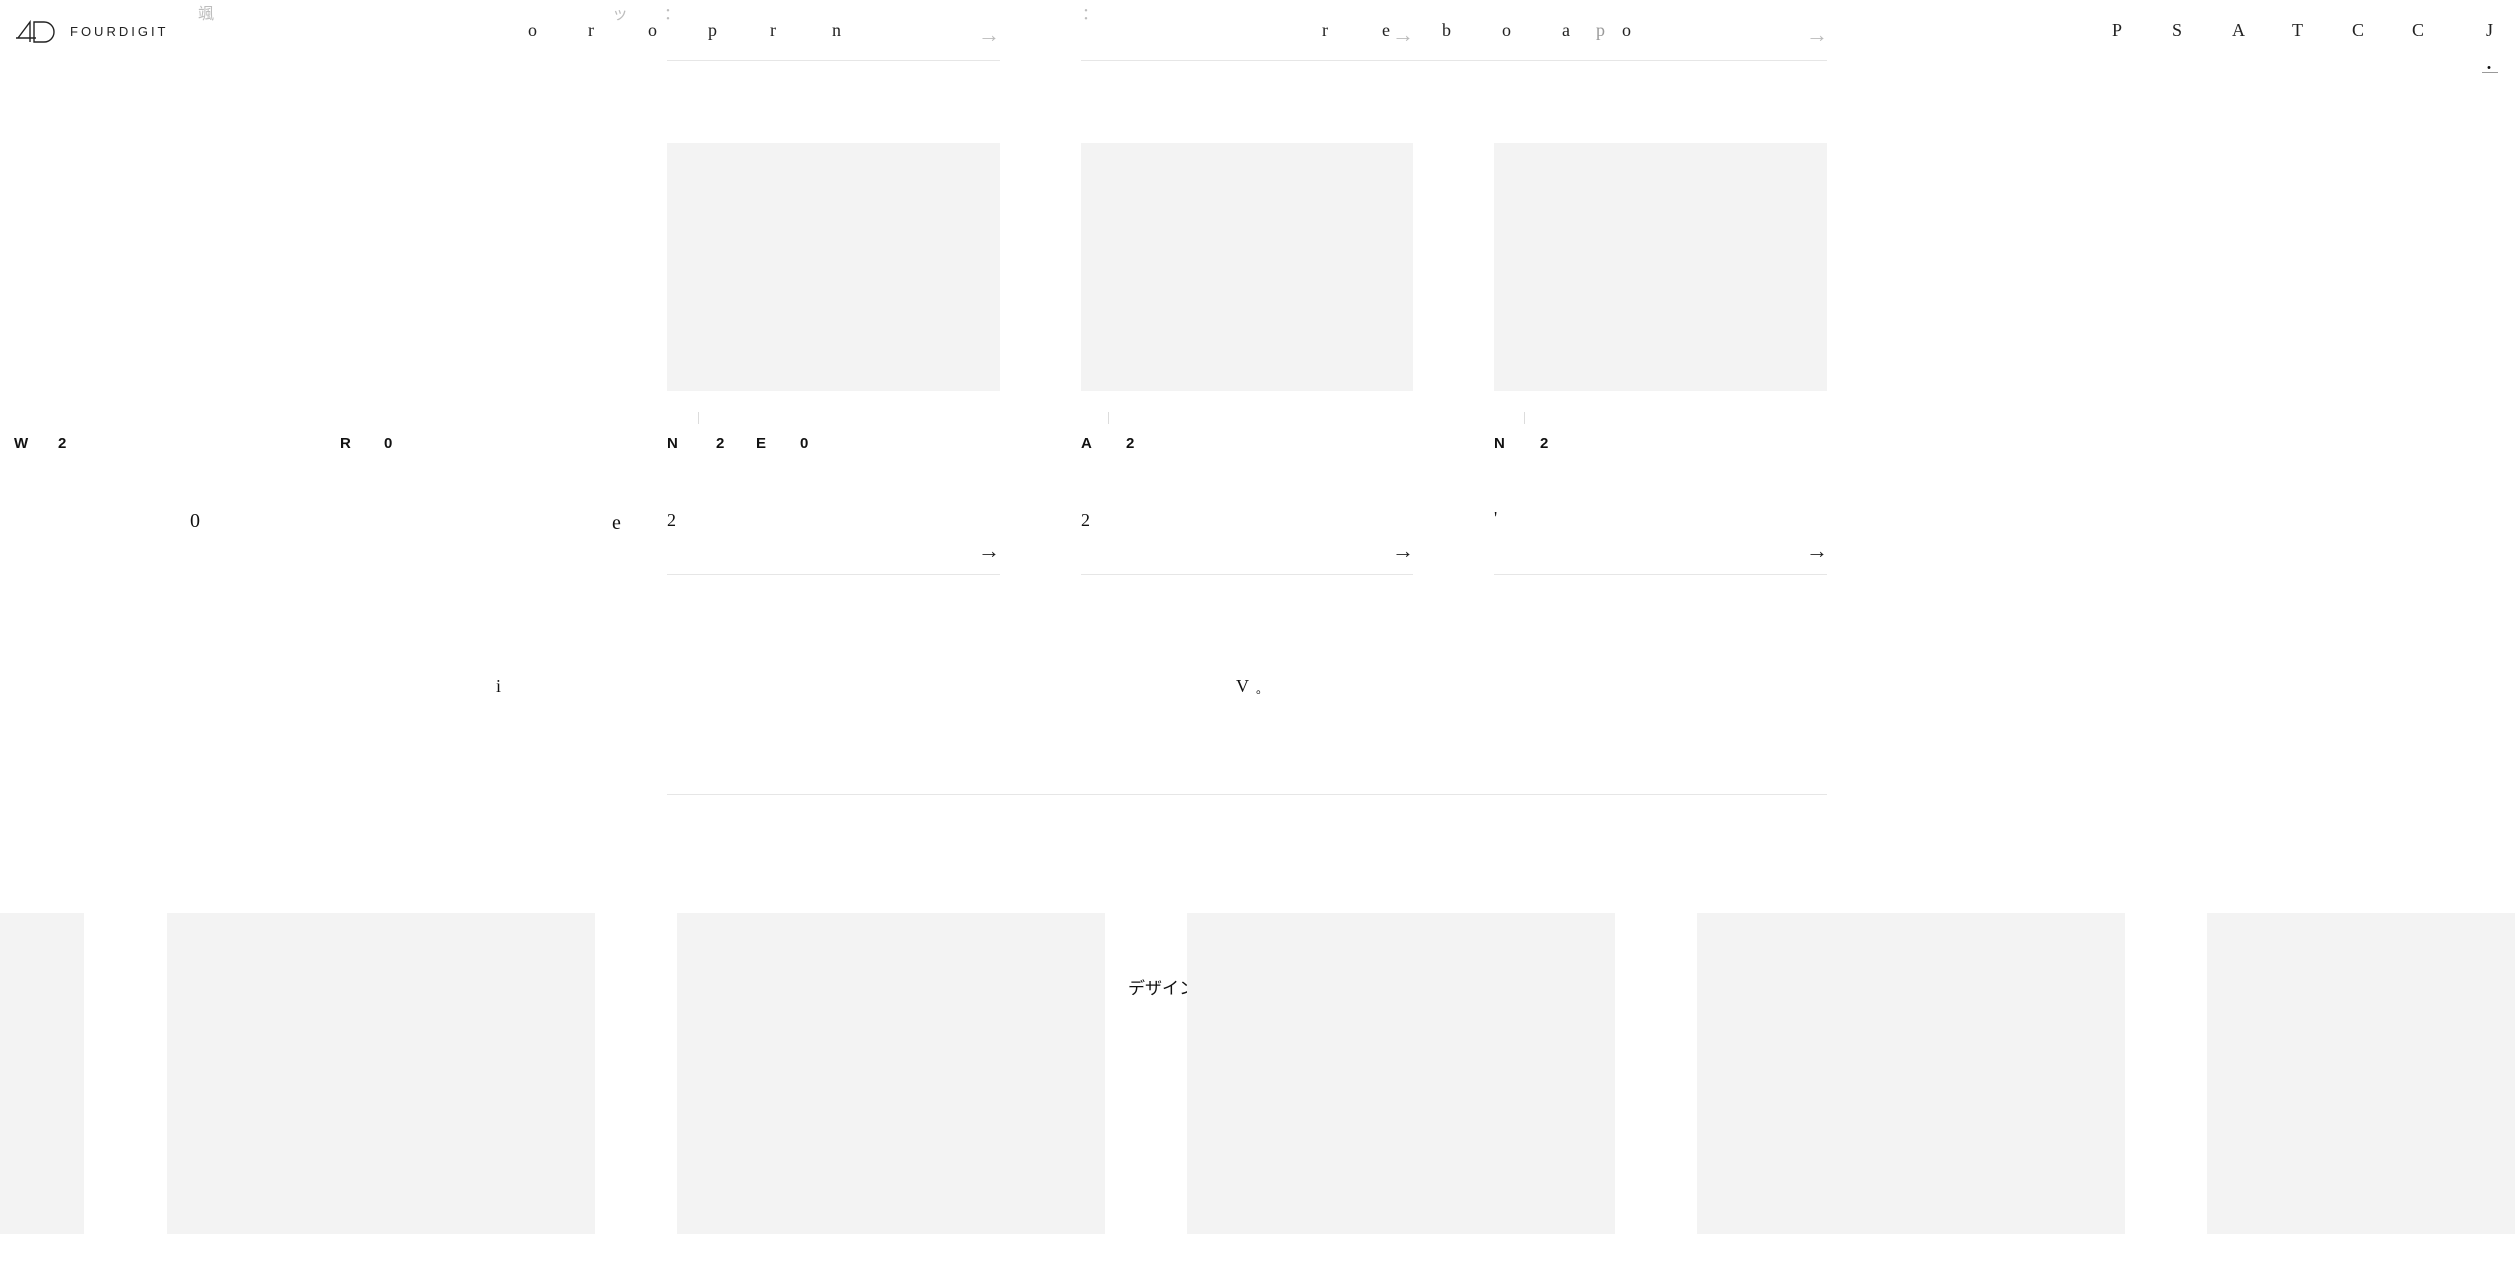  Describe the element at coordinates (1496, 518) in the screenshot. I see `card-text-fragment: '` at that location.